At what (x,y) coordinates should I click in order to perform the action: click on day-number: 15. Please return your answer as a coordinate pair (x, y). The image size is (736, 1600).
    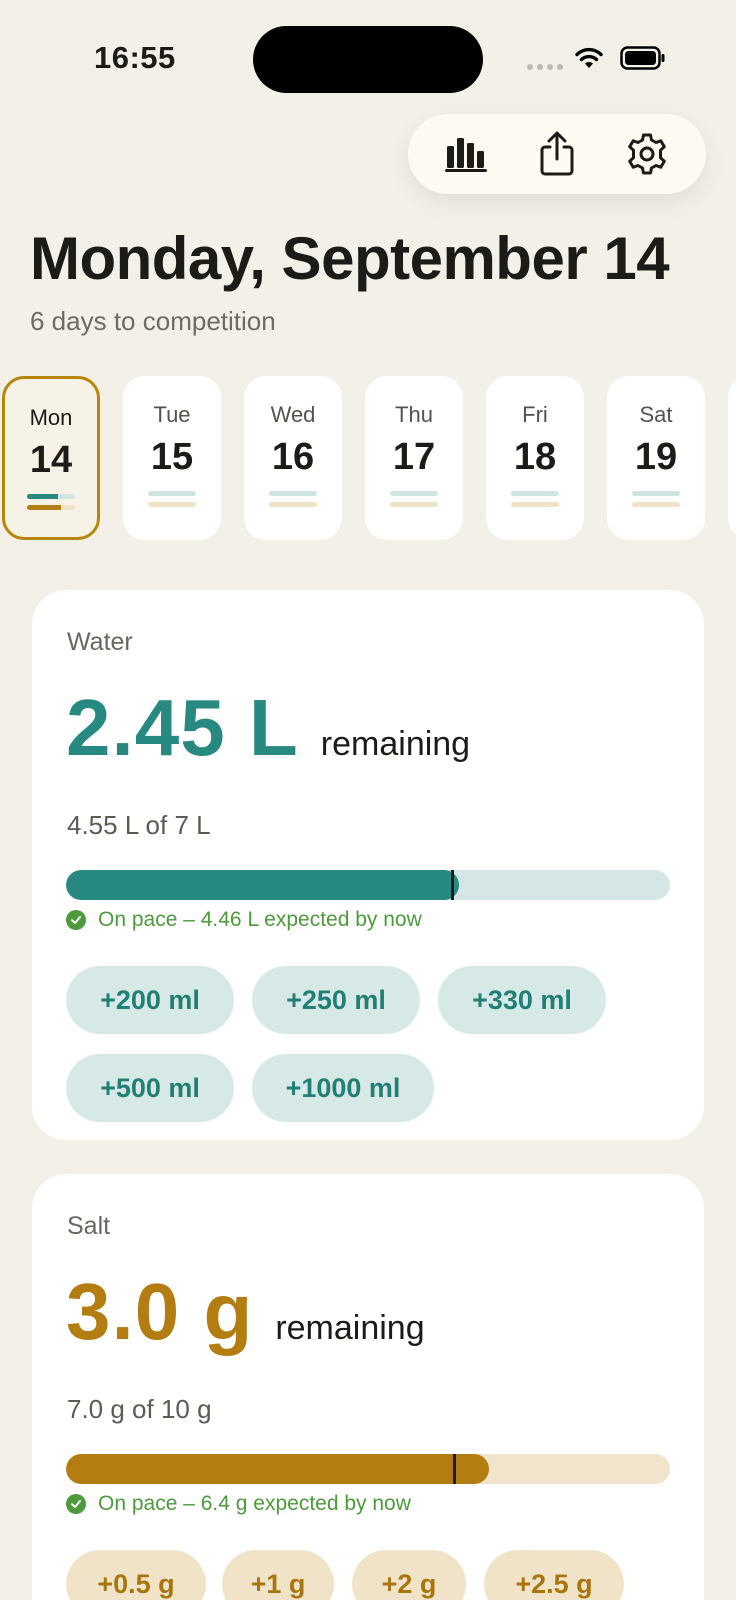
    Looking at the image, I should click on (172, 457).